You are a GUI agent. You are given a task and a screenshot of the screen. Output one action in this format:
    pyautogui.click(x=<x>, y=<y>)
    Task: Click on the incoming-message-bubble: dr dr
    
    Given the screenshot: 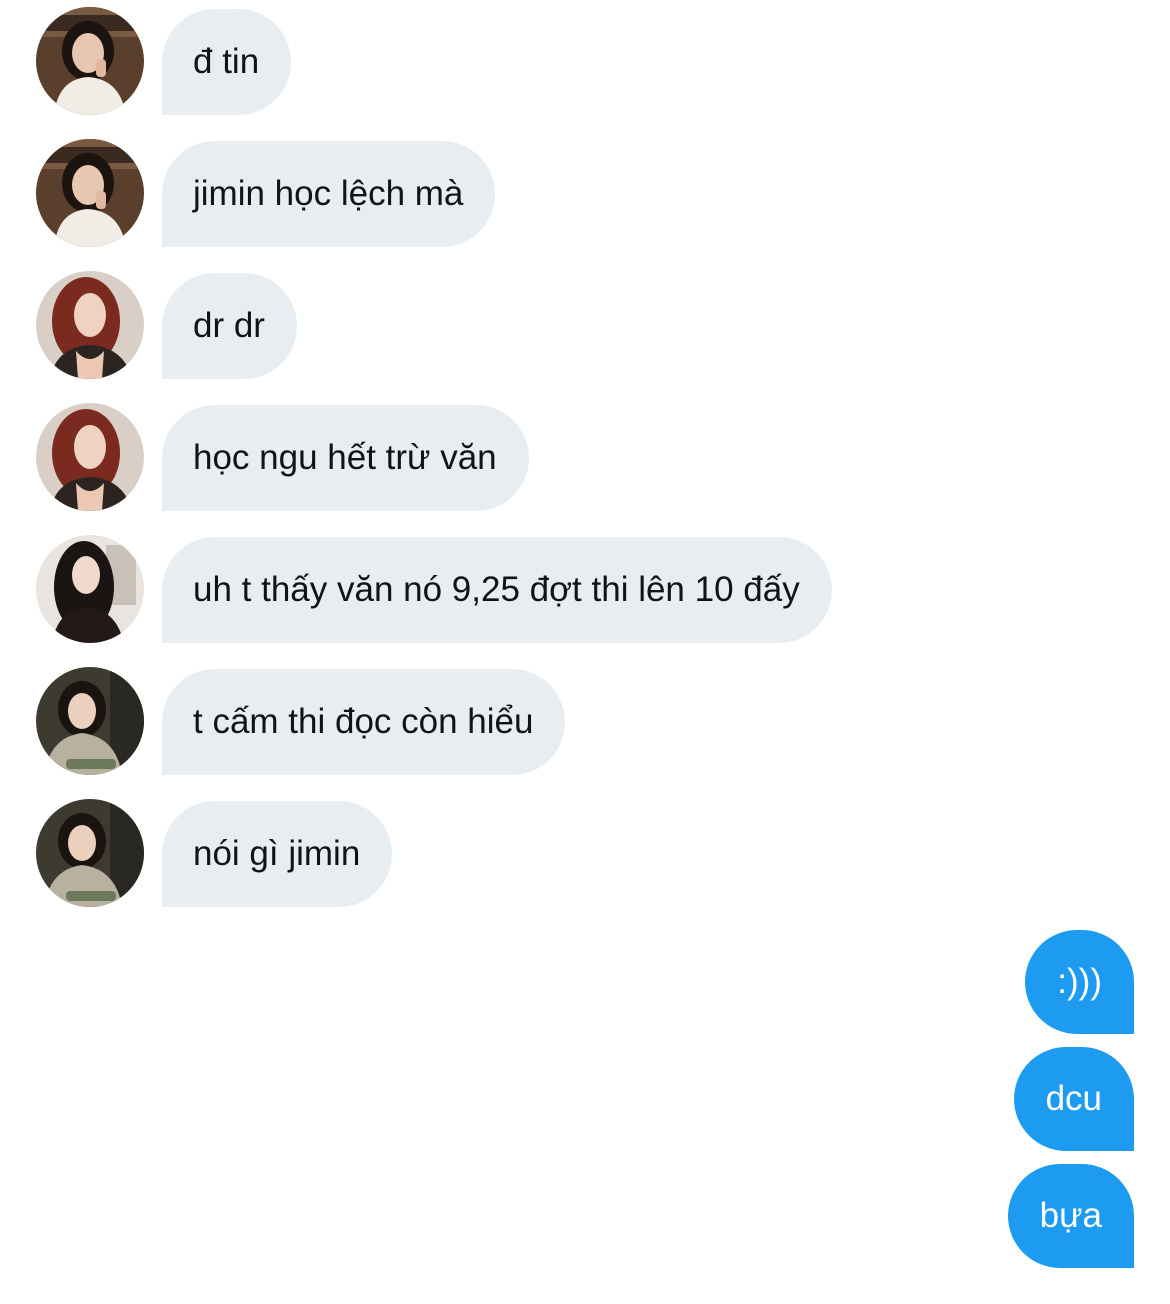 What is the action you would take?
    pyautogui.click(x=229, y=326)
    